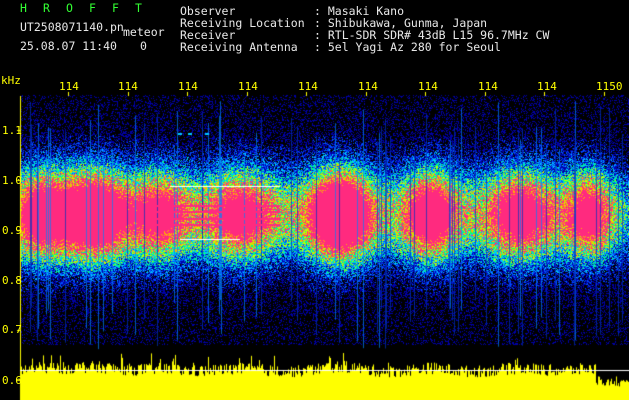  I want to click on title-letter: H, so click(23, 8).